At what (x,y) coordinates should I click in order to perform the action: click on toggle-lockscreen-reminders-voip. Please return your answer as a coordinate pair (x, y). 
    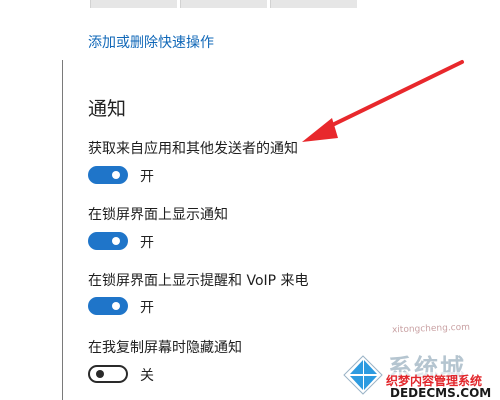
    Looking at the image, I should click on (108, 306).